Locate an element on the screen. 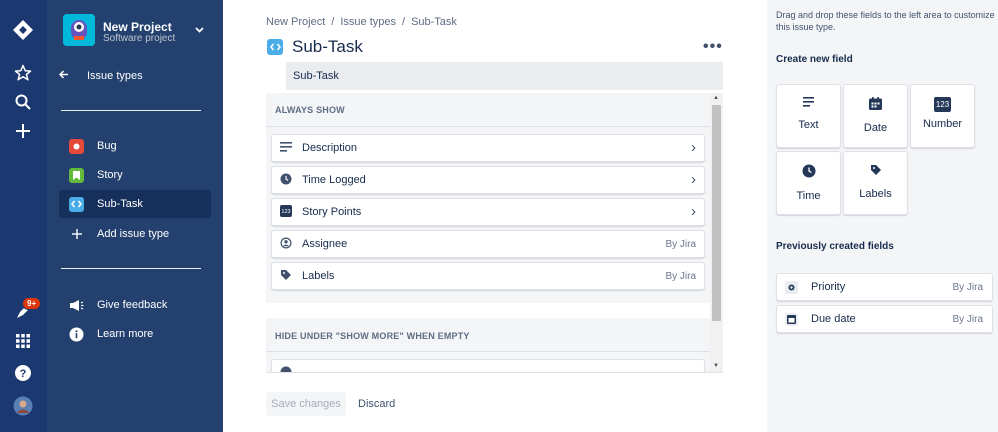 This screenshot has height=432, width=998. help-icon: ? is located at coordinates (23, 373).